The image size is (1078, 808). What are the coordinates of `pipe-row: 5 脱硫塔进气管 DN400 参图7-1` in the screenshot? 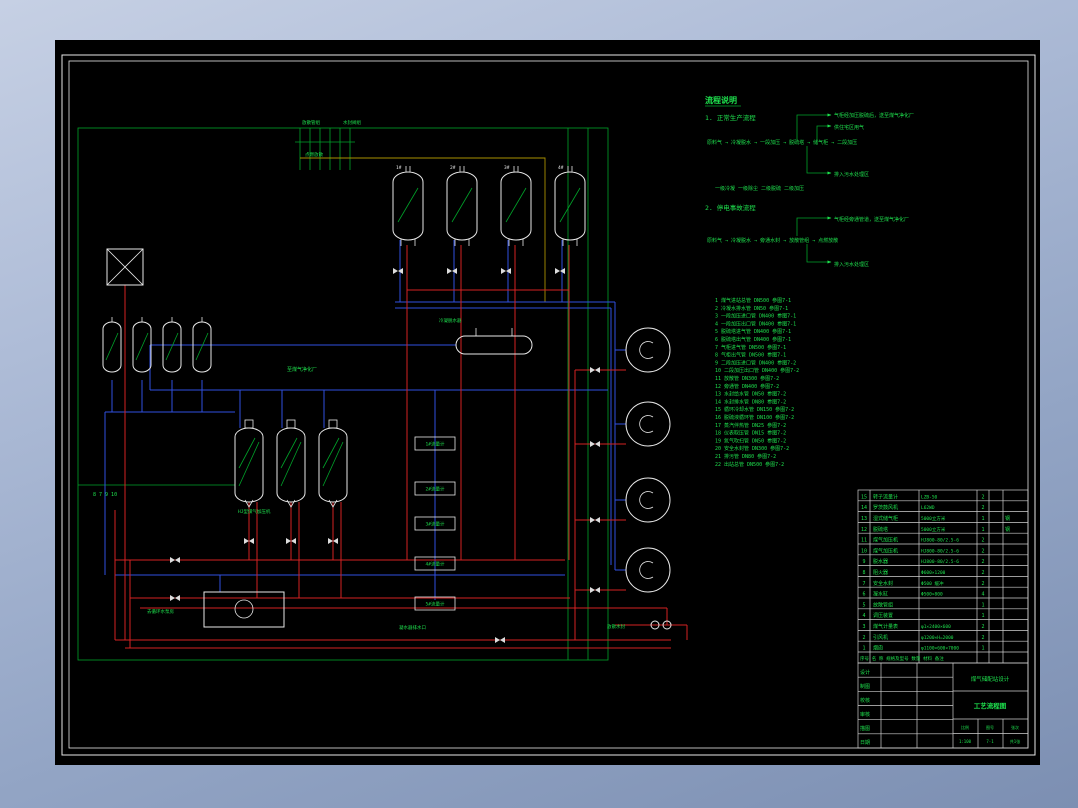 It's located at (753, 331).